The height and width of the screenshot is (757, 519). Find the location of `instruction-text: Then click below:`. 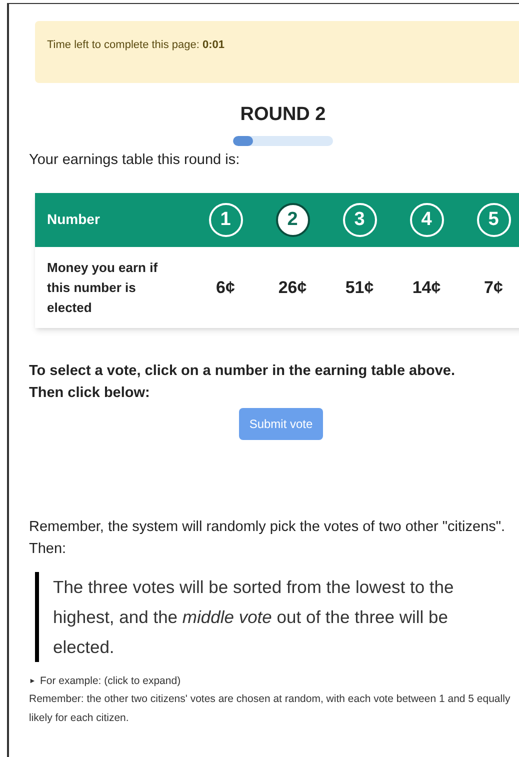

instruction-text: Then click below: is located at coordinates (89, 394).